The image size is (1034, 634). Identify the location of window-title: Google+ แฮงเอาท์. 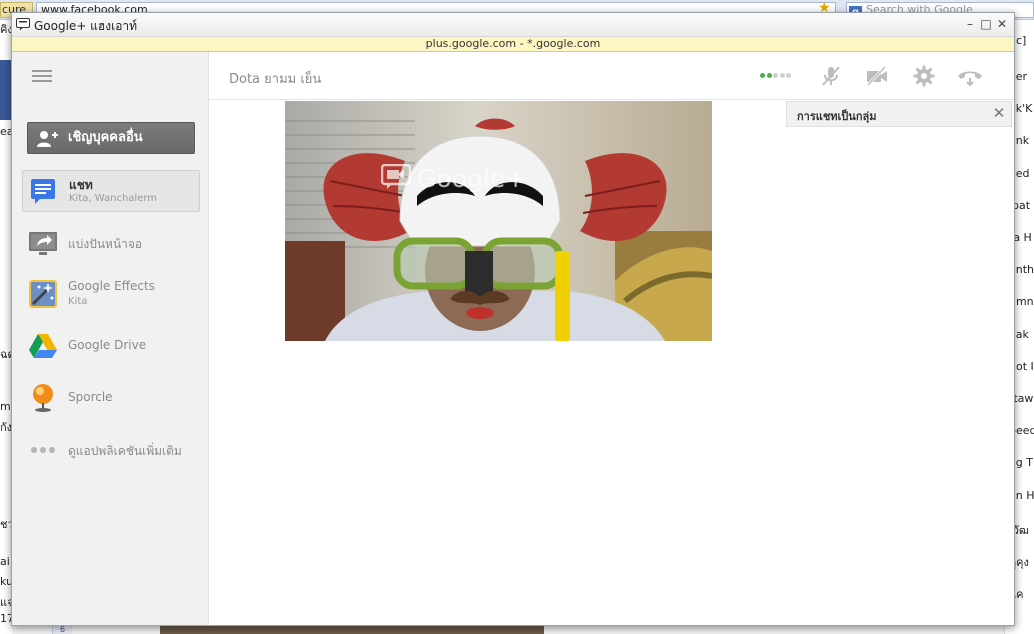
(86, 26).